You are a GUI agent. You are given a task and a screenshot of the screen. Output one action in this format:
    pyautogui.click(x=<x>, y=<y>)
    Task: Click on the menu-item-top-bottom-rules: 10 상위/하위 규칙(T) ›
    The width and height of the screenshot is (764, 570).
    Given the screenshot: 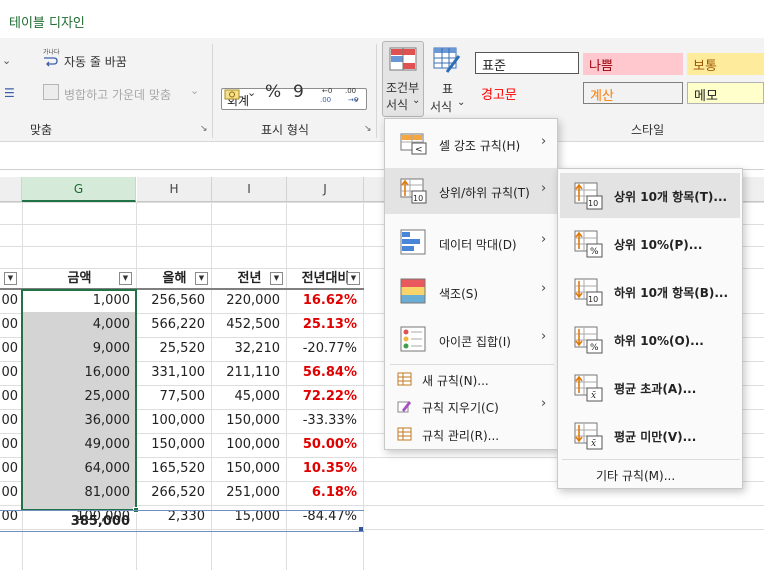 What is the action you would take?
    pyautogui.click(x=471, y=191)
    